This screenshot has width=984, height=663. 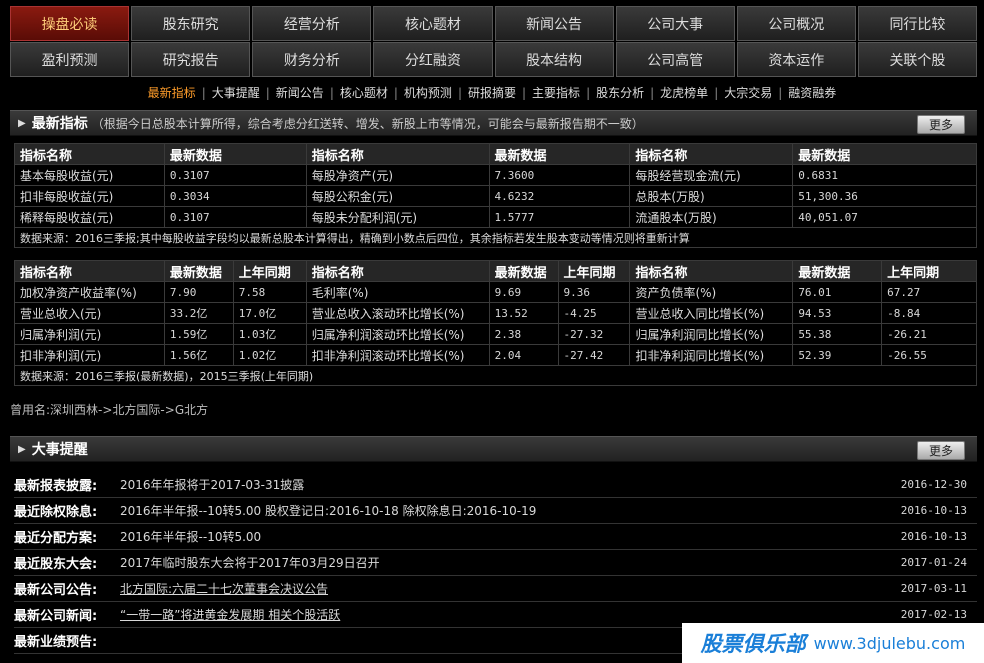 What do you see at coordinates (89, 355) in the screenshot?
I see `indicator-name: 扣非净利润(元)` at bounding box center [89, 355].